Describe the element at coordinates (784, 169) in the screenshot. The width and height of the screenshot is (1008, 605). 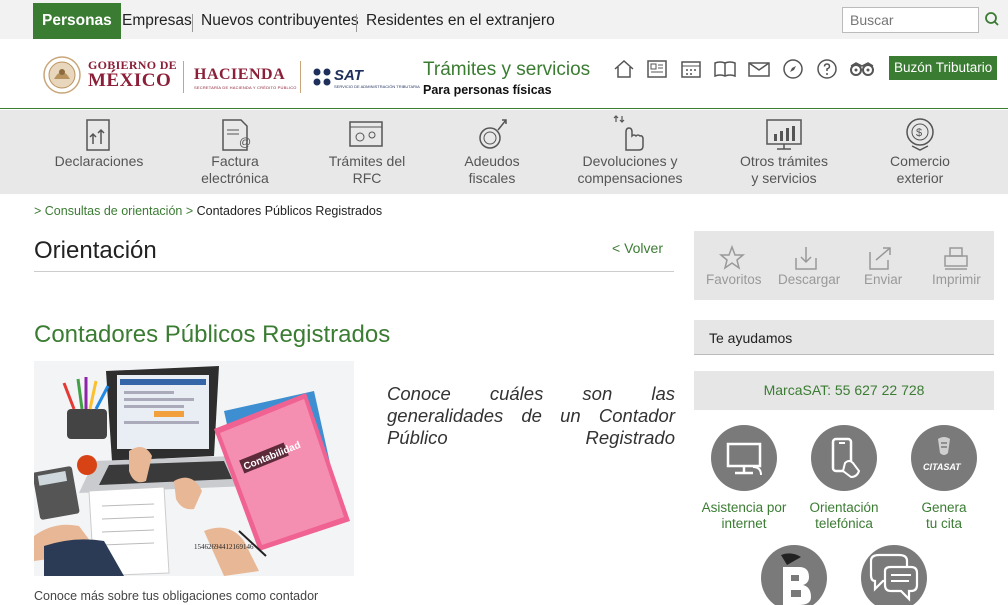
I see `nav-label: Otros trámites y servicios` at that location.